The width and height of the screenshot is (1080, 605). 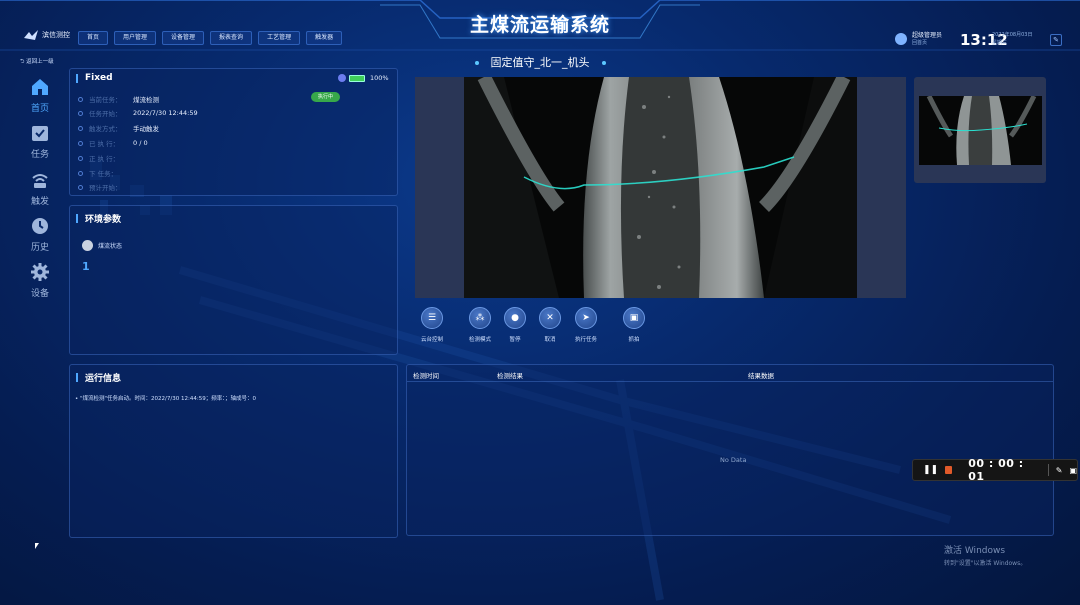 What do you see at coordinates (927, 42) in the screenshot?
I see `user-sub-link: 回首页` at bounding box center [927, 42].